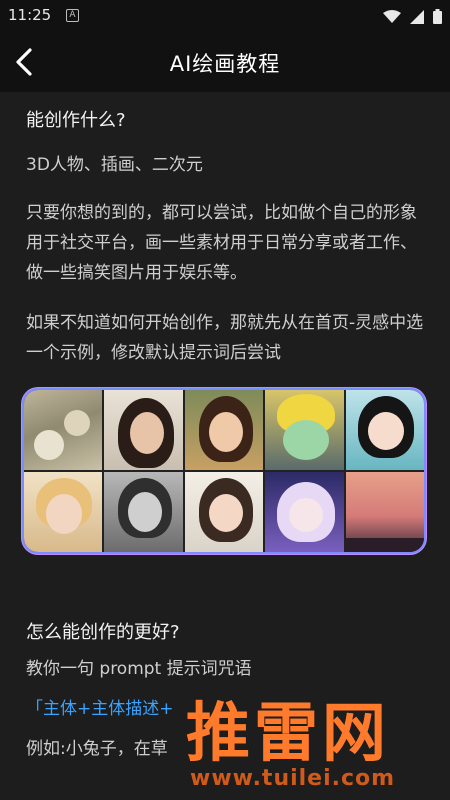 This screenshot has height=800, width=450. I want to click on sample-image-vintage-lady, so click(63, 512).